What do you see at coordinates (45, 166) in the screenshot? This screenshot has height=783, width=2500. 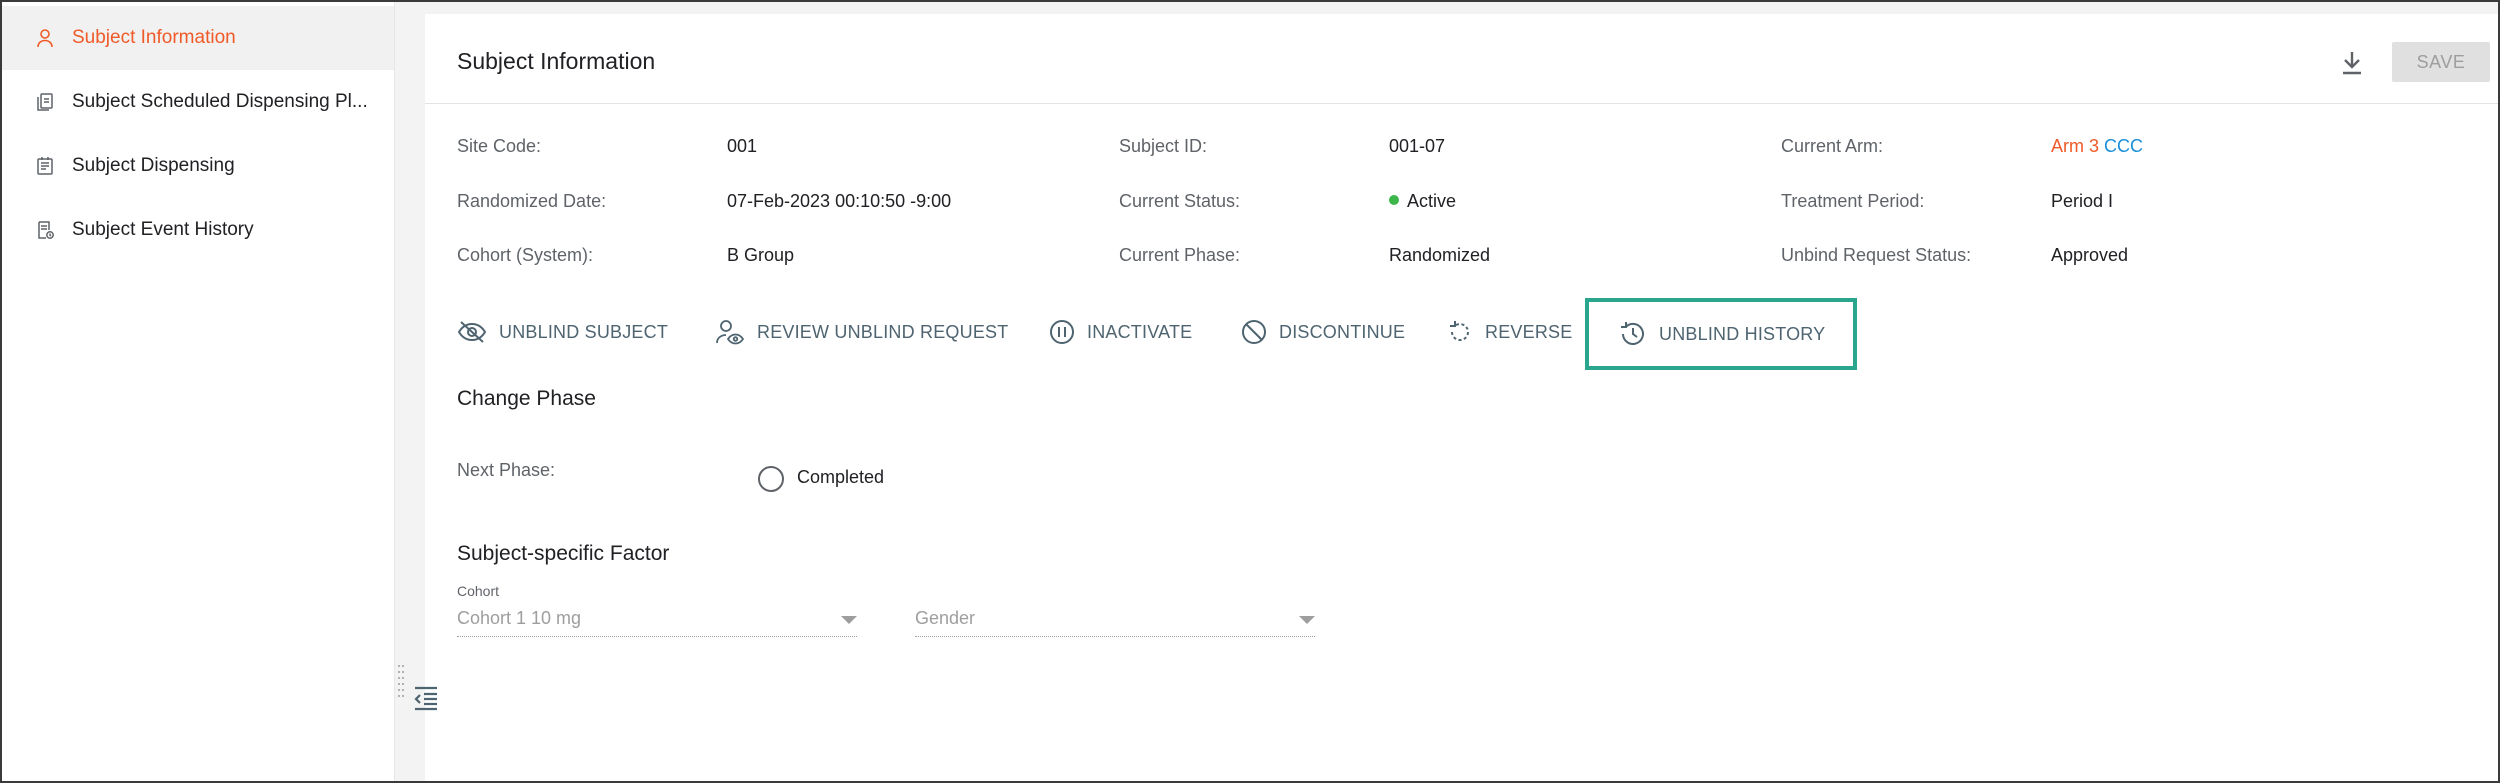 I see `dispensing-icon` at bounding box center [45, 166].